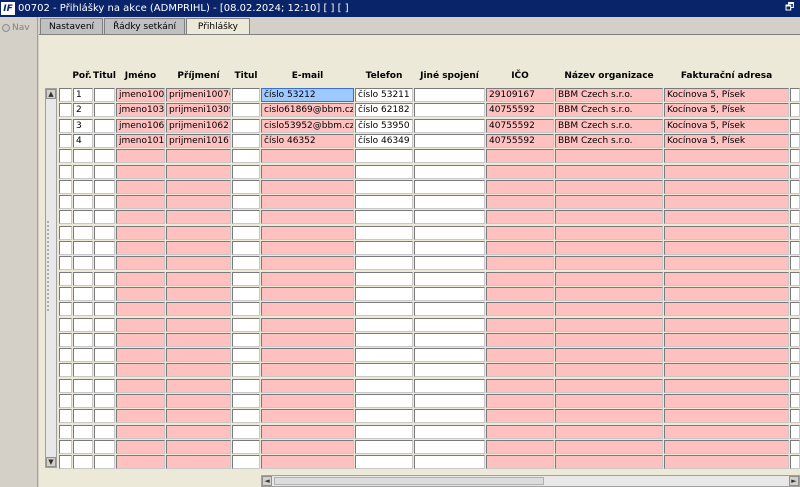  Describe the element at coordinates (83, 140) in the screenshot. I see `cell-por: 4` at that location.